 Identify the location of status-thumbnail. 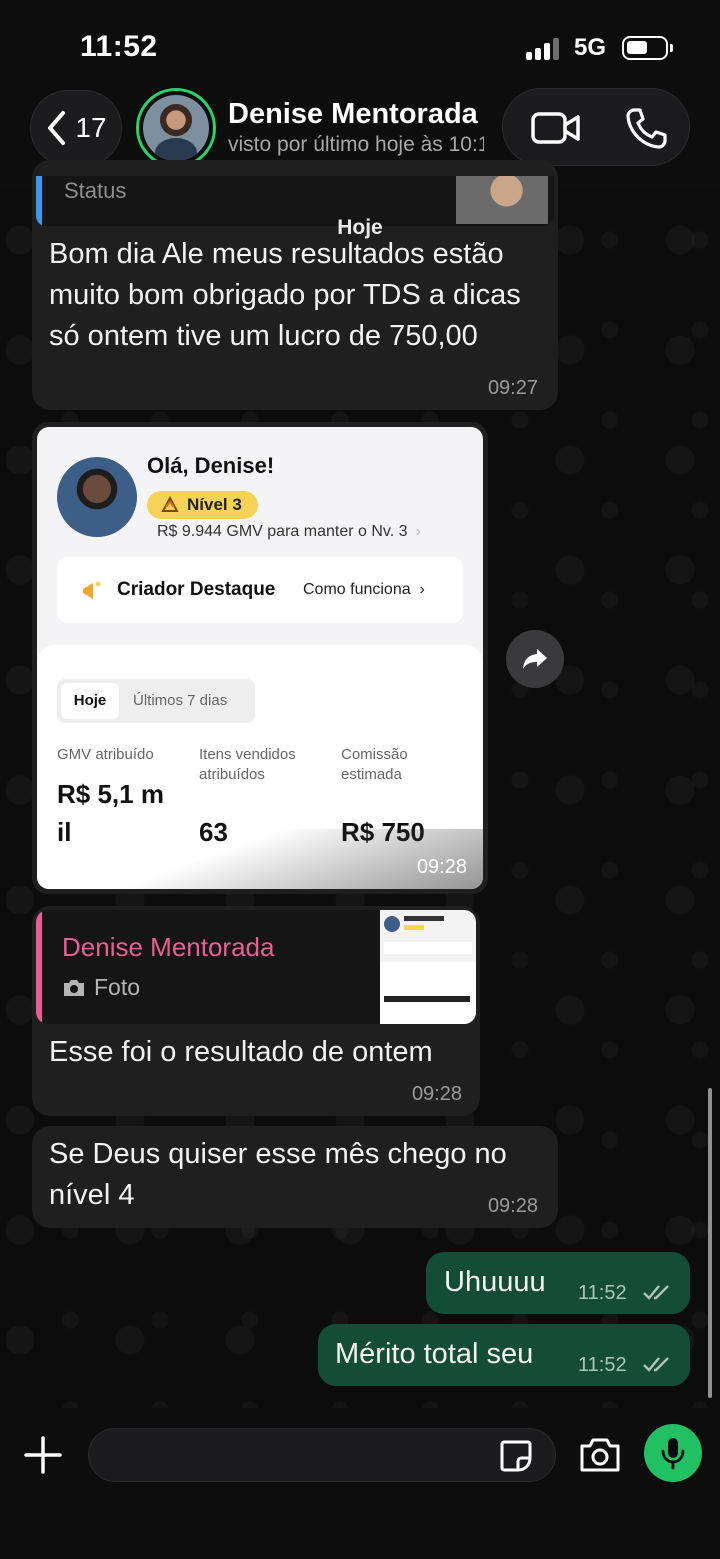
(502, 200).